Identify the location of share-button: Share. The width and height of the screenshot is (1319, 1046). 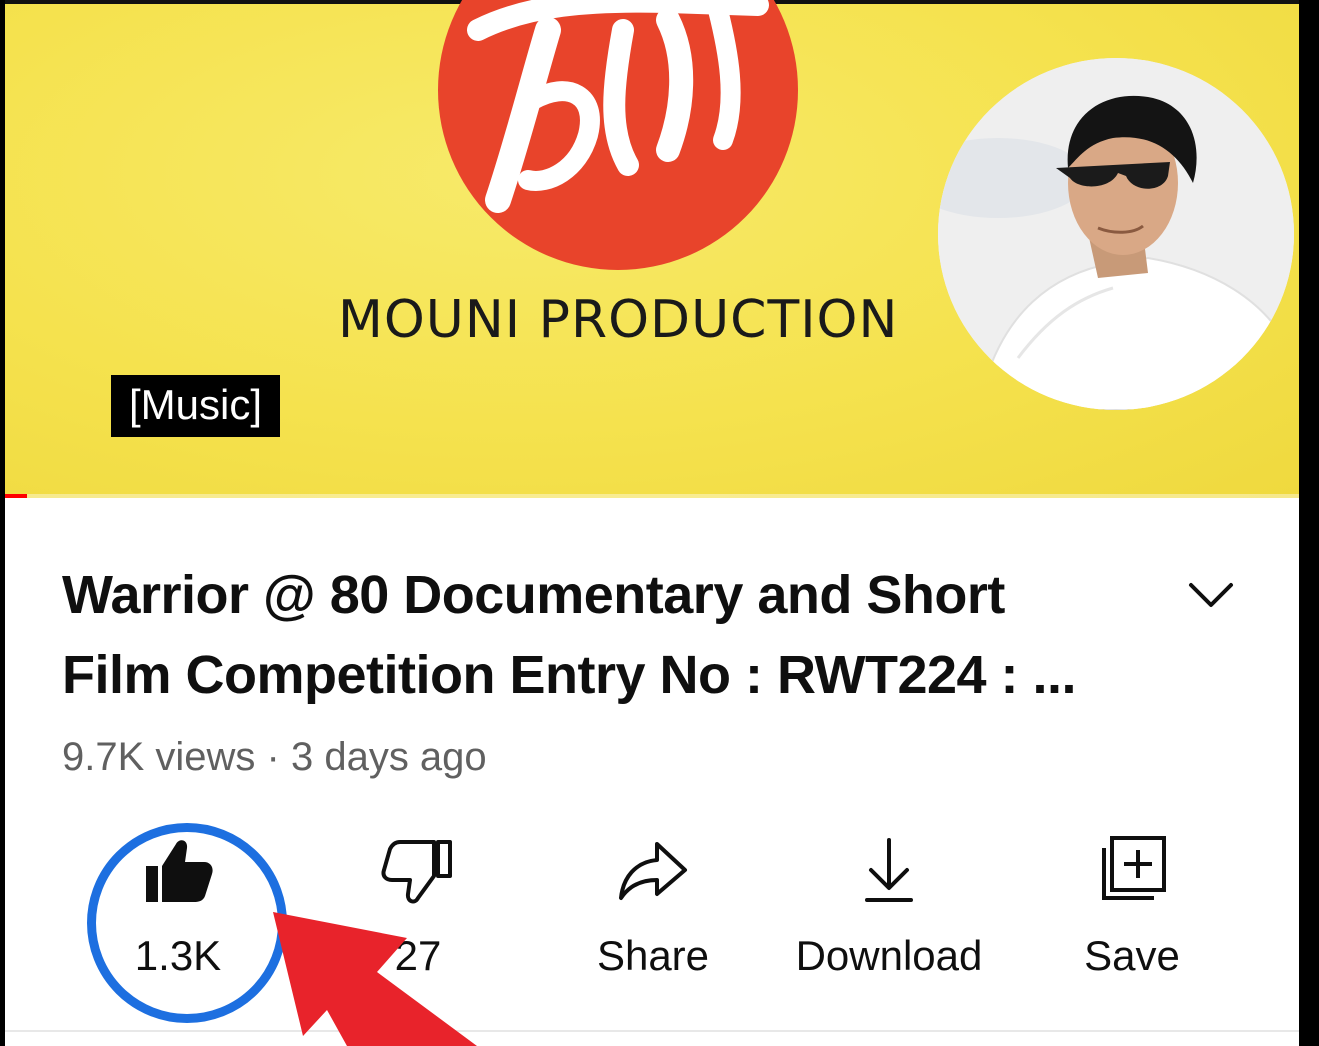
(653, 915).